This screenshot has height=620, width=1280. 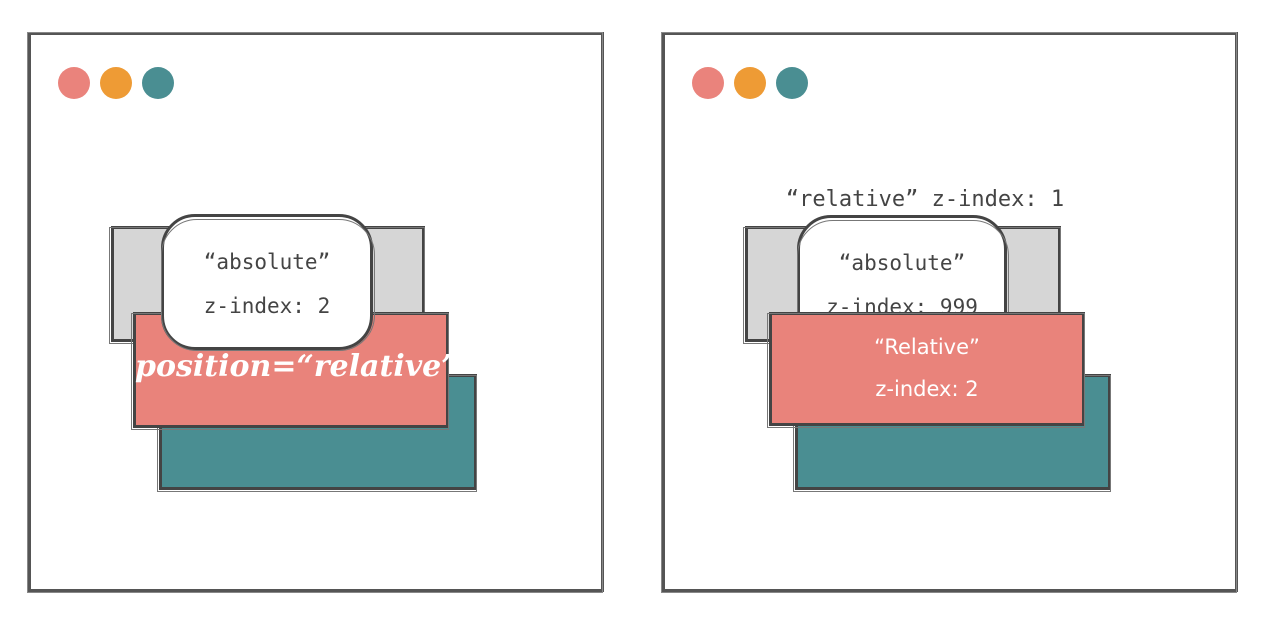 I want to click on relative-box-title: “Relative”, so click(x=927, y=347).